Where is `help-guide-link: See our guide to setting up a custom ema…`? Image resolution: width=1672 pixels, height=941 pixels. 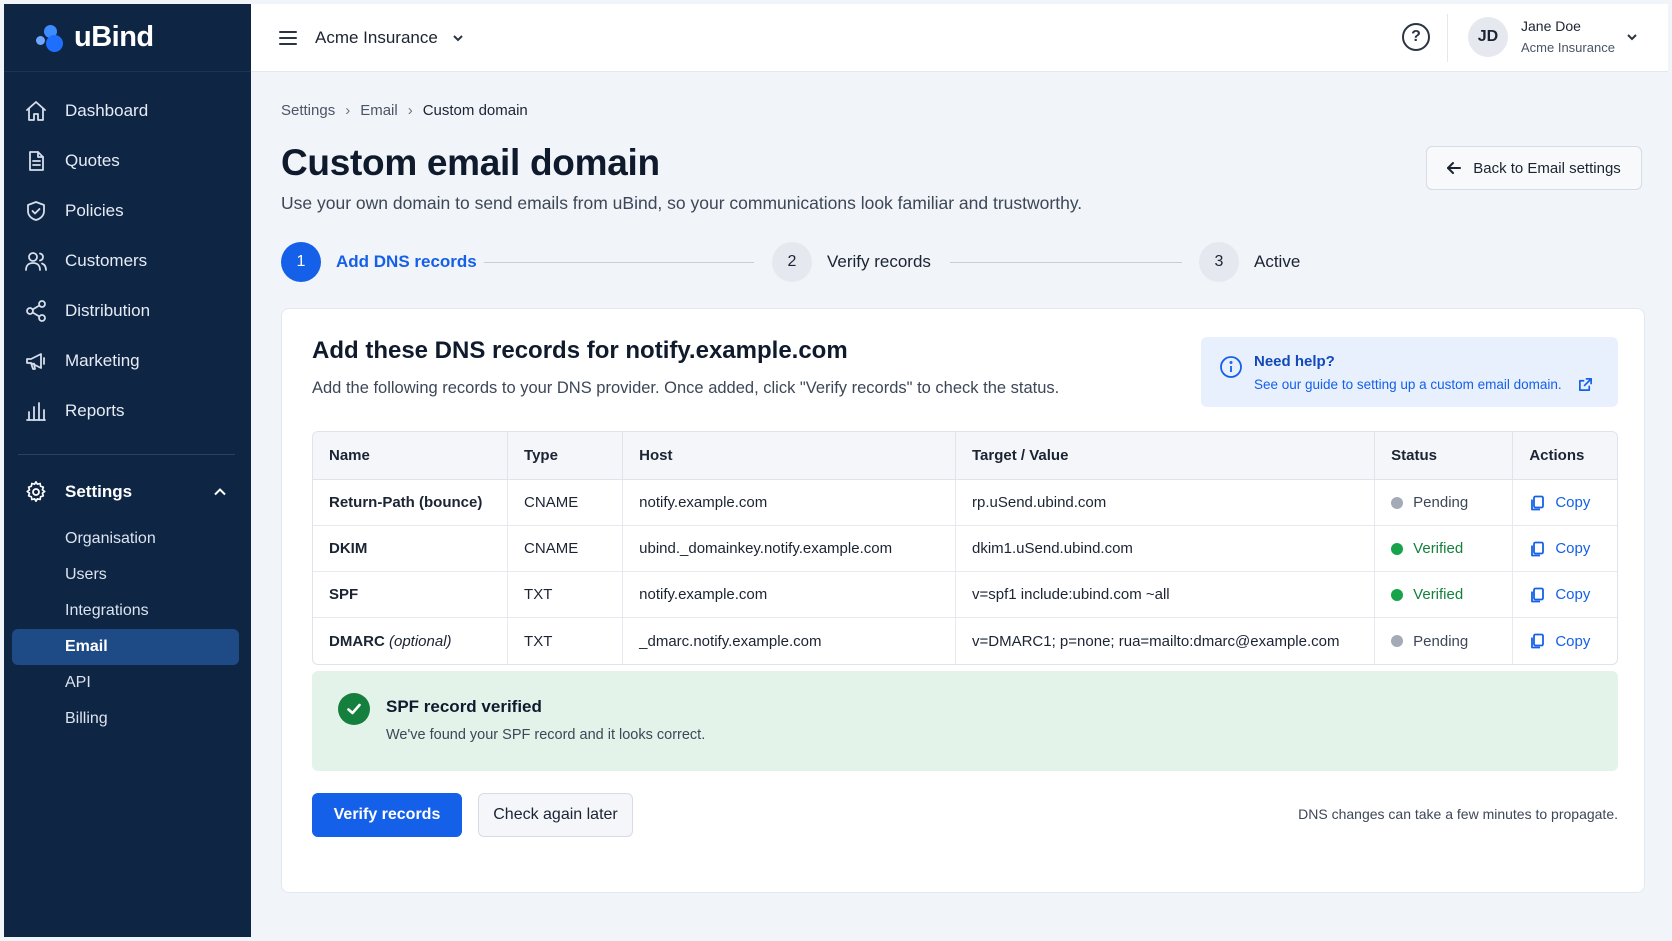
help-guide-link: See our guide to setting up a custom ema… is located at coordinates (1423, 384).